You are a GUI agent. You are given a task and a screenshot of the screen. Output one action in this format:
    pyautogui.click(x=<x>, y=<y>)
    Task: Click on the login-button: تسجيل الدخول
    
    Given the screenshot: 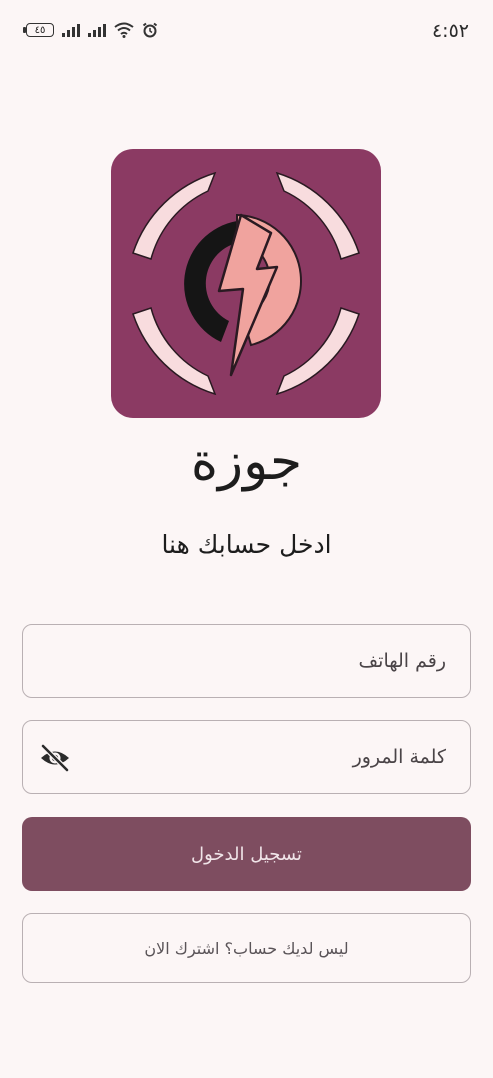 What is the action you would take?
    pyautogui.click(x=246, y=854)
    